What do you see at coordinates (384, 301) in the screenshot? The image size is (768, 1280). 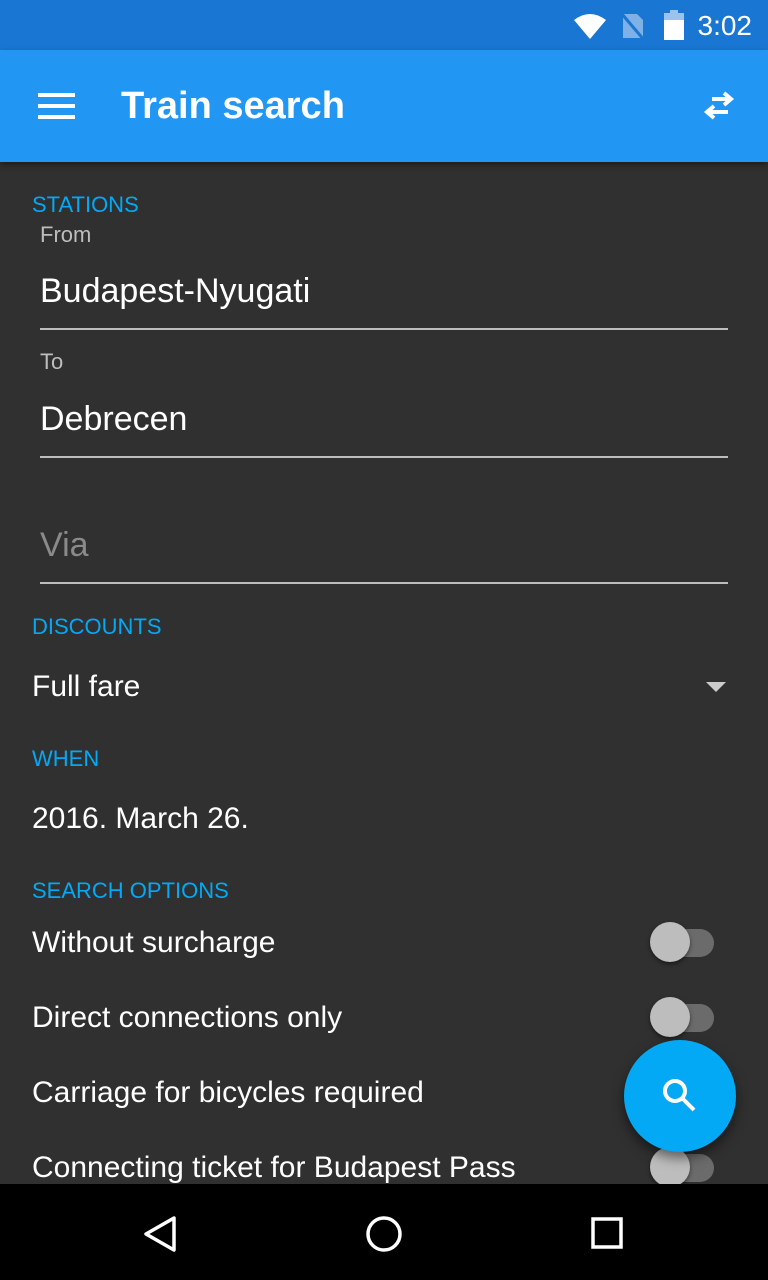 I see `from-input: Budapest-Nyugati` at bounding box center [384, 301].